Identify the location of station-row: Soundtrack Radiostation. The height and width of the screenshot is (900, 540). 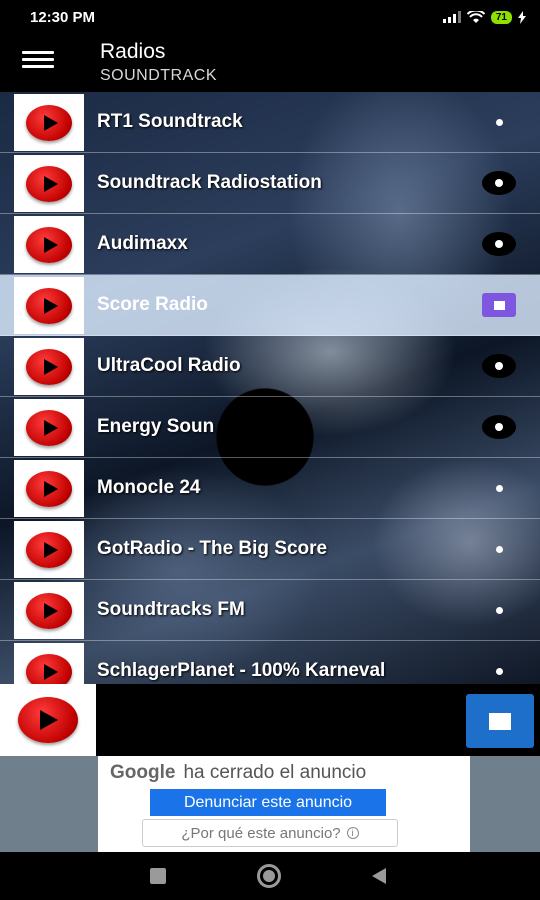
(270, 183).